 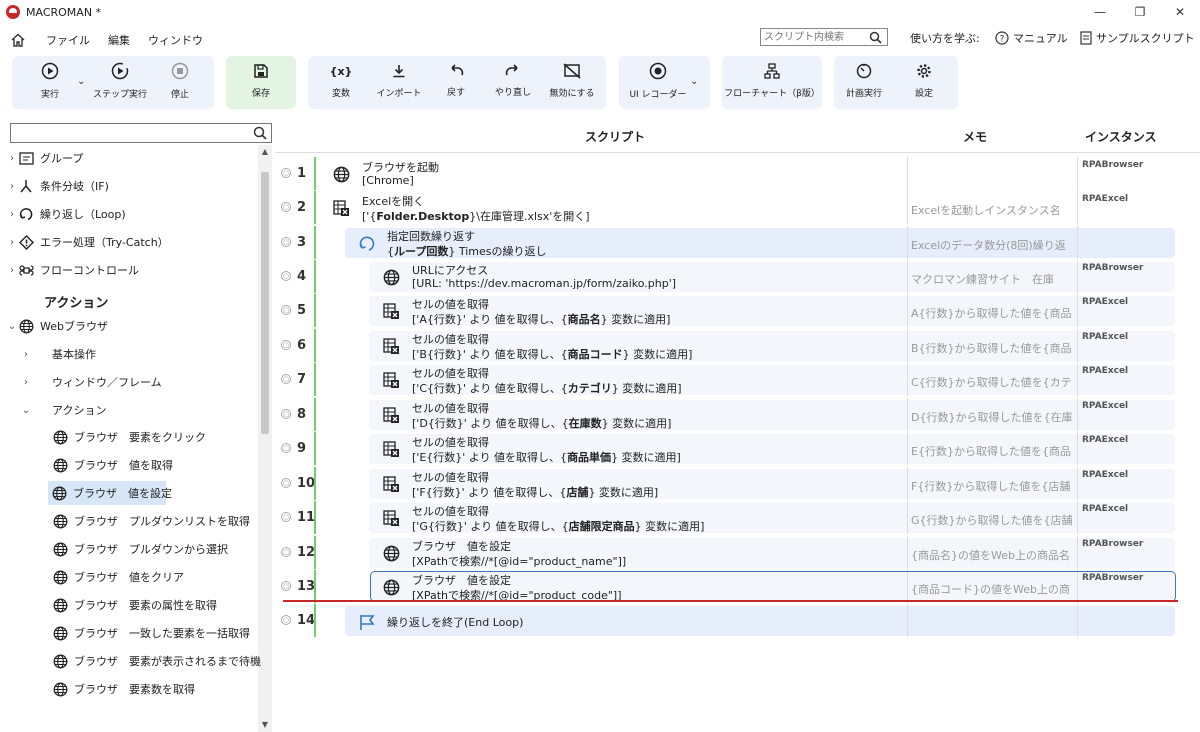 I want to click on sidebar-scrollbar: ▲ ▼, so click(x=265, y=438).